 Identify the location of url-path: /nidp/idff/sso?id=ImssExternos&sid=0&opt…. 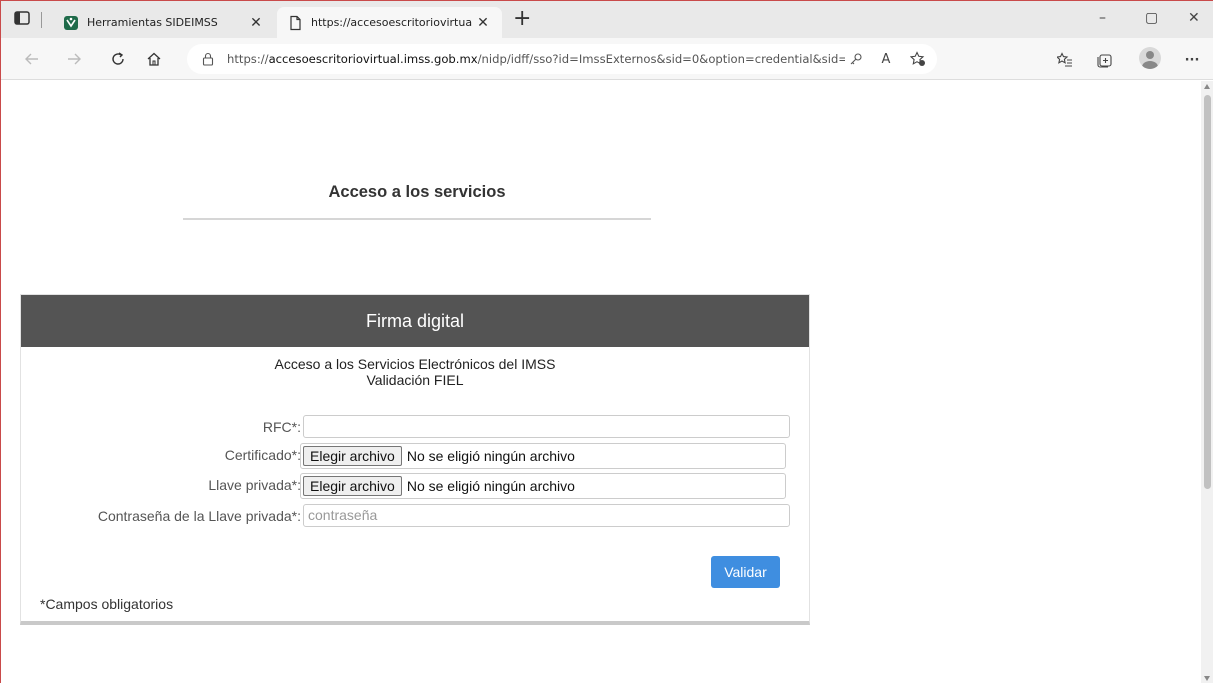
(661, 59).